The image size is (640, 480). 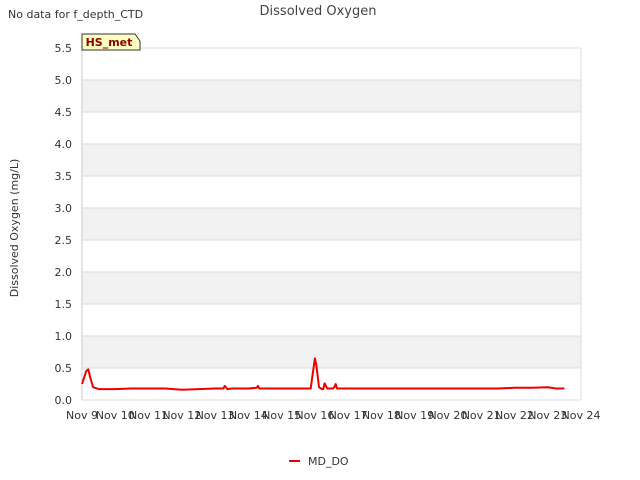 What do you see at coordinates (328, 461) in the screenshot?
I see `legend-label: MD_DO` at bounding box center [328, 461].